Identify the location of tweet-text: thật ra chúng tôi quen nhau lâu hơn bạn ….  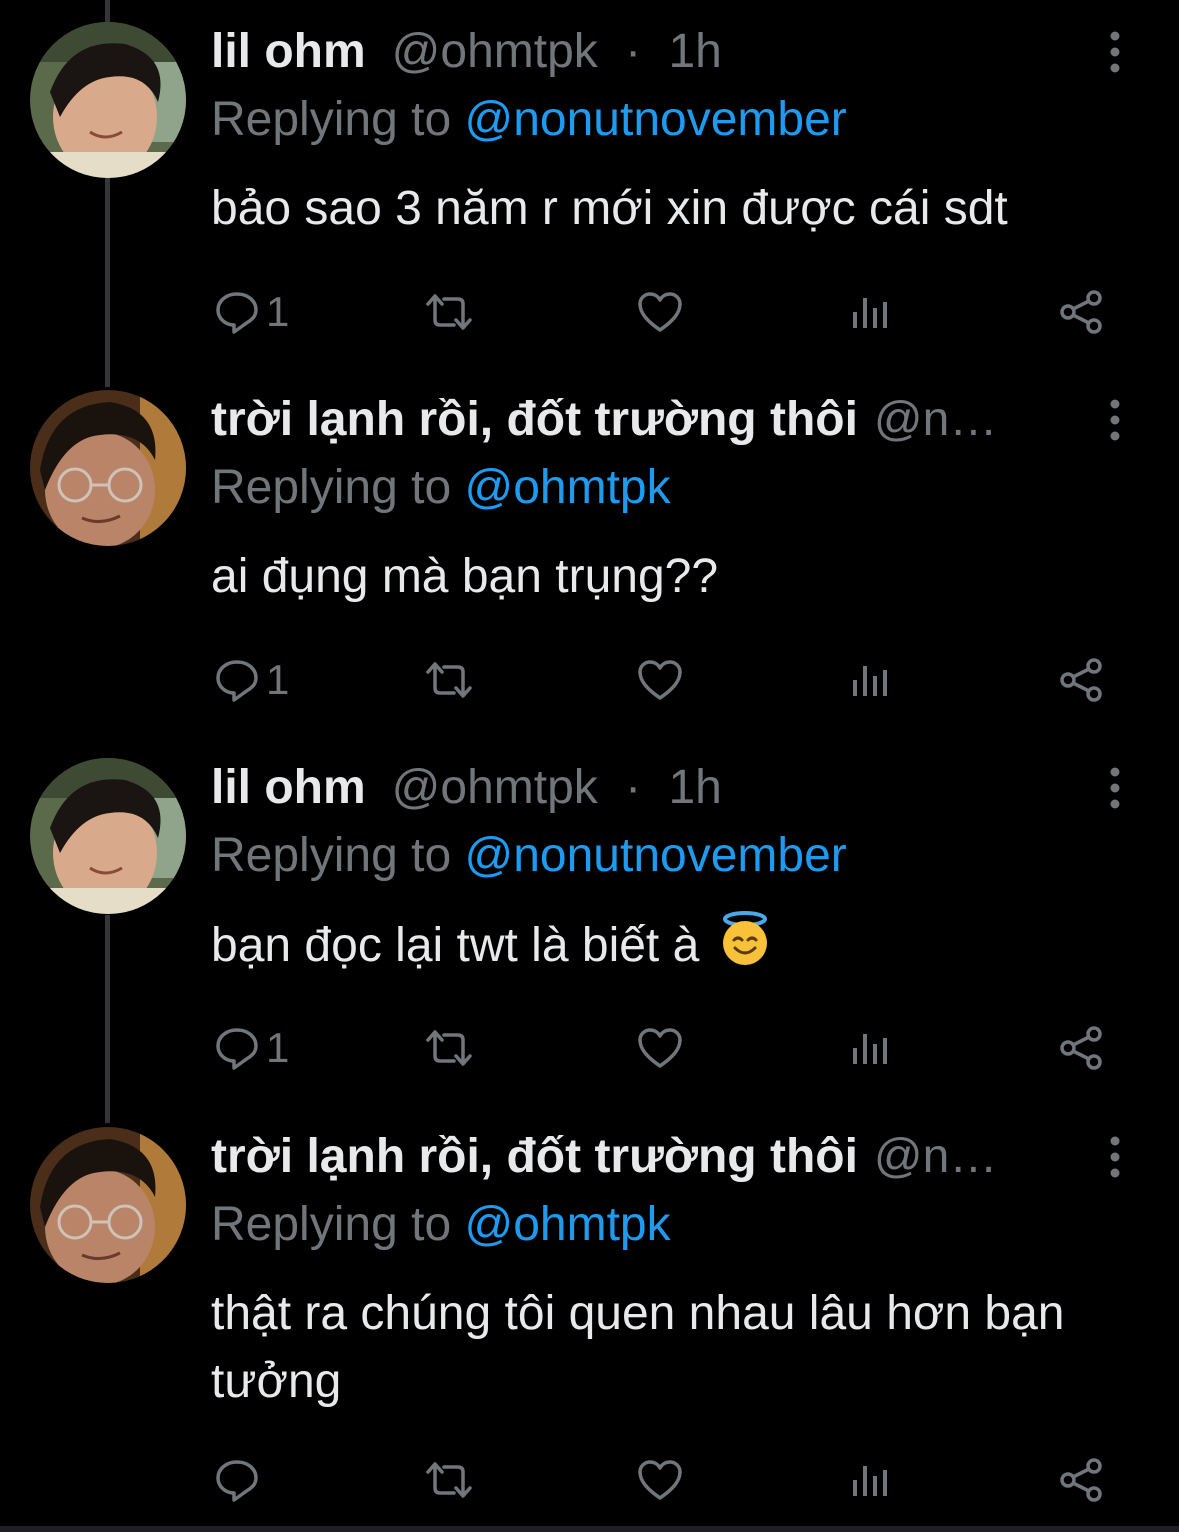
(638, 1347).